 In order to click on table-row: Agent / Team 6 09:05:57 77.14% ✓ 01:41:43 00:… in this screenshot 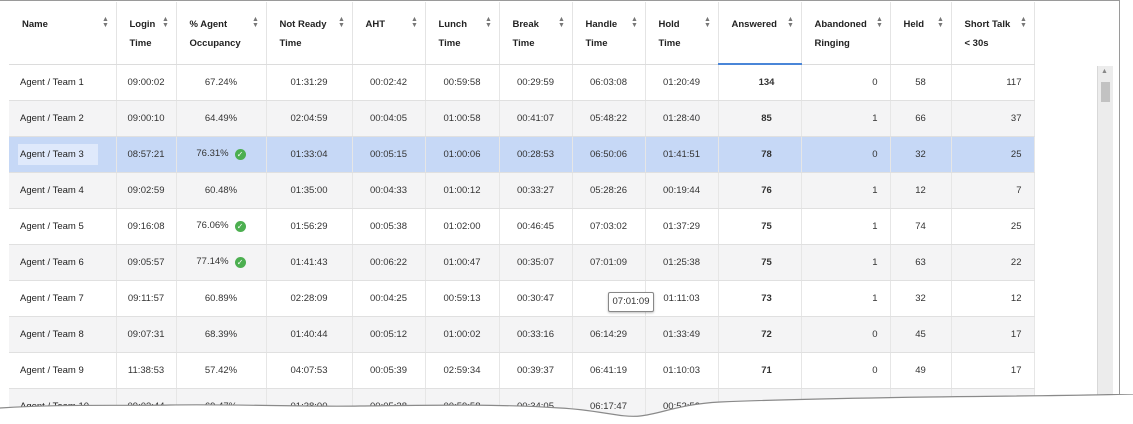, I will do `click(522, 262)`.